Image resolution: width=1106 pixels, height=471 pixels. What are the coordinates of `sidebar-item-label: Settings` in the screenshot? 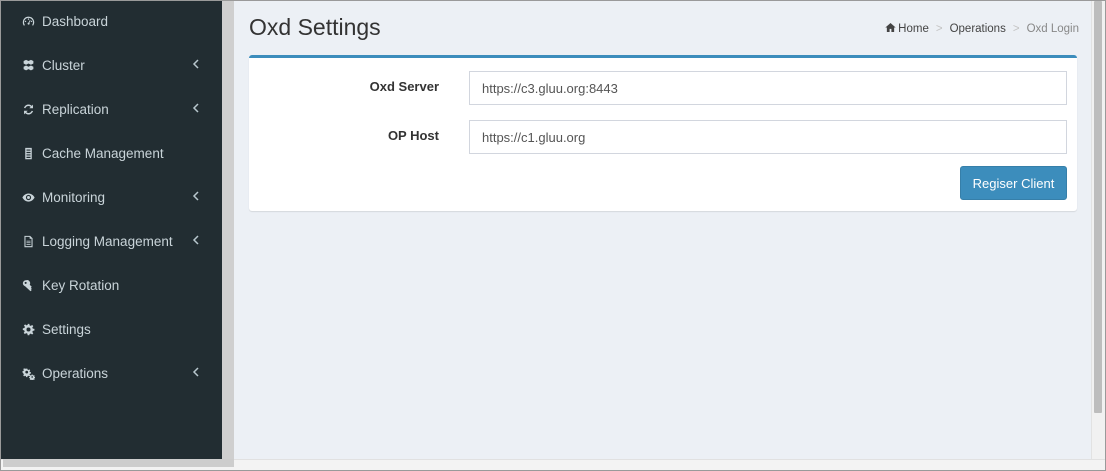 It's located at (66, 329).